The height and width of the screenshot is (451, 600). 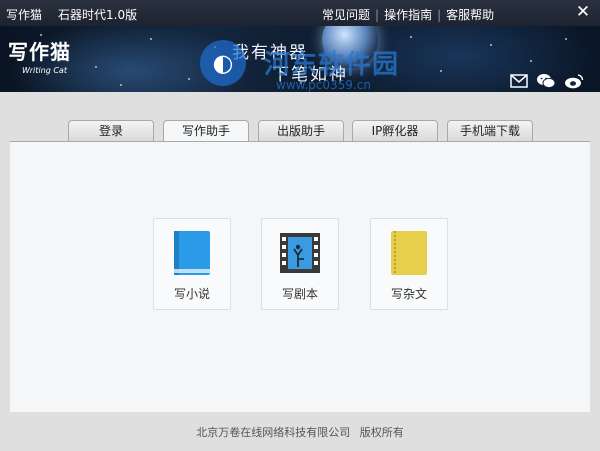 I want to click on book-icon, so click(x=192, y=253).